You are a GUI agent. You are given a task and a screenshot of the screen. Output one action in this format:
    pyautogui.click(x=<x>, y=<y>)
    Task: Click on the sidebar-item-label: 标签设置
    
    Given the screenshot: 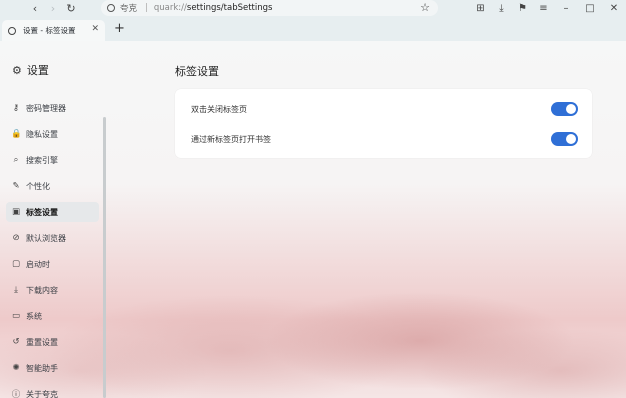 What is the action you would take?
    pyautogui.click(x=42, y=212)
    